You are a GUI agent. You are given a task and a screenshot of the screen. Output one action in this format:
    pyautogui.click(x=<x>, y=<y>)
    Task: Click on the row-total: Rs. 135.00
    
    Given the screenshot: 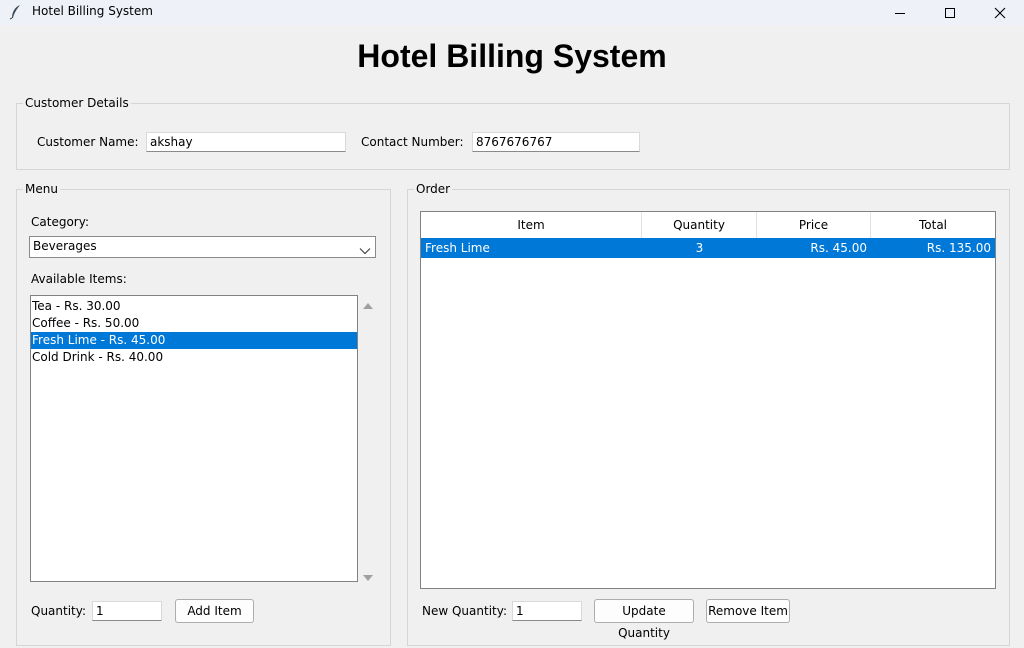 What is the action you would take?
    pyautogui.click(x=958, y=248)
    